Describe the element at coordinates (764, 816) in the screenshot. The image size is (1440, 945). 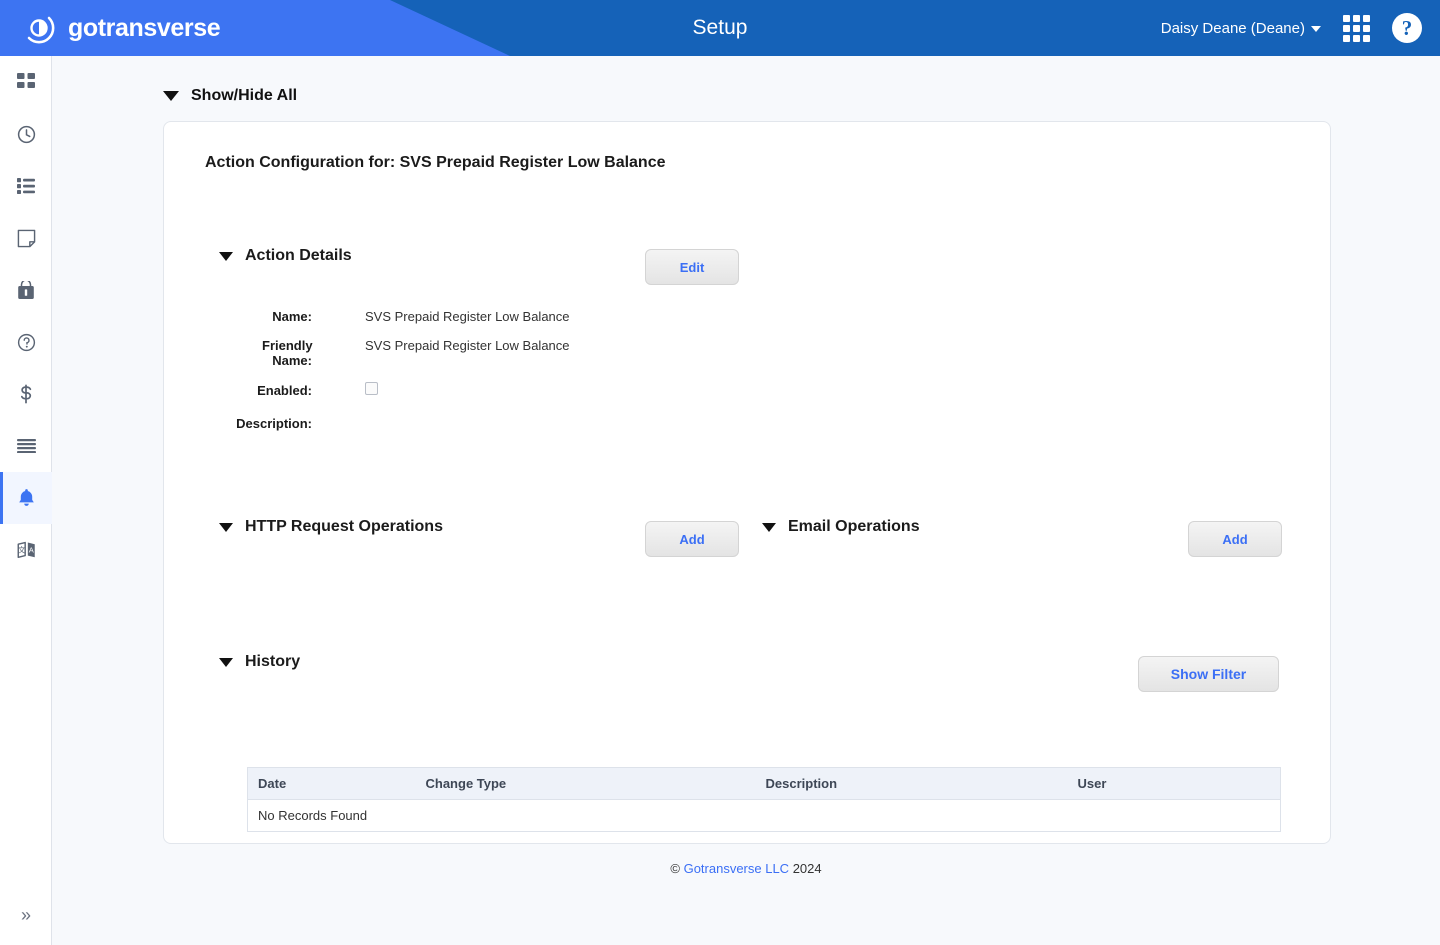
I see `table-row: No Records Found` at that location.